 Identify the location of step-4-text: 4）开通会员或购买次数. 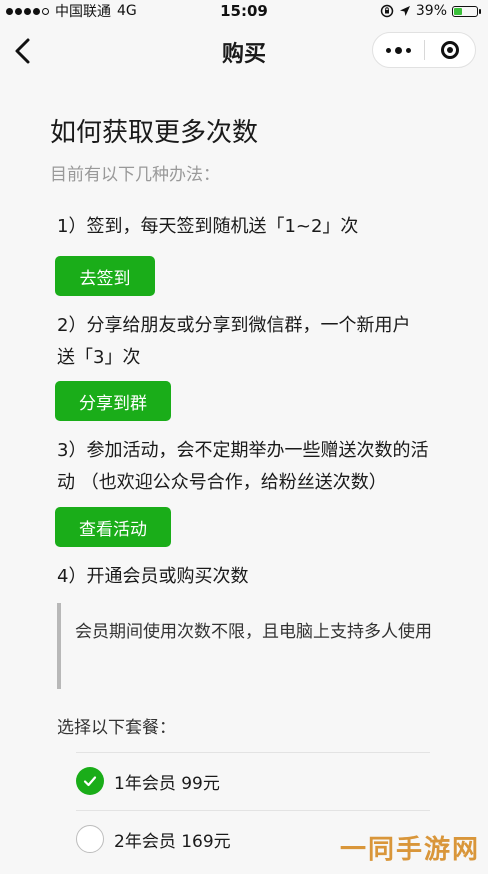
(153, 576).